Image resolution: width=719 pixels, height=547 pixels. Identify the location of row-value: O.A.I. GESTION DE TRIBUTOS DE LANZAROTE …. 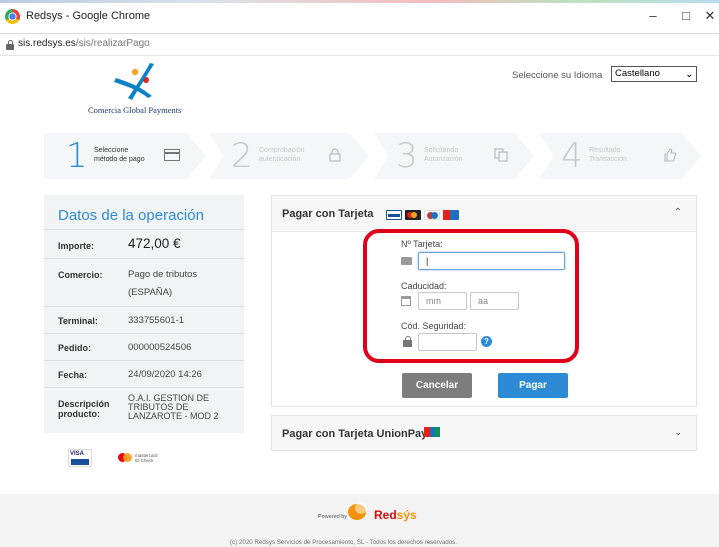
(173, 407).